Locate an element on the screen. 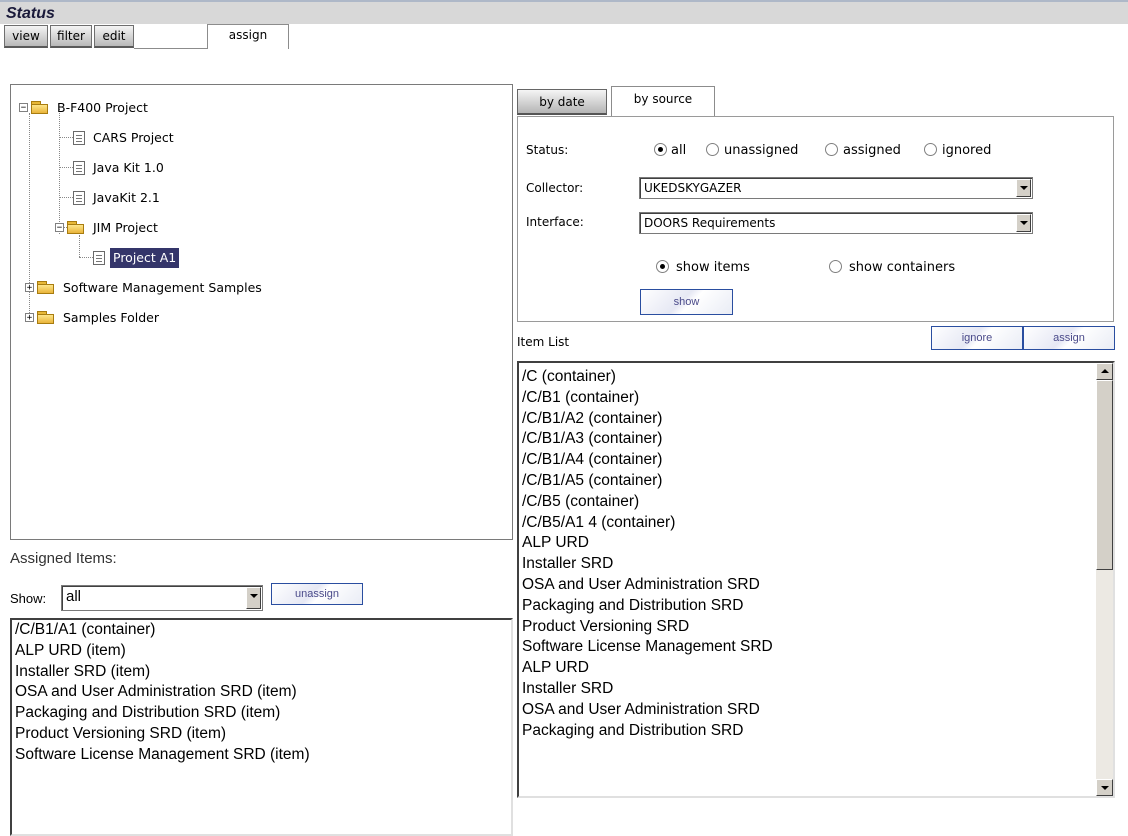  list-item: /C/B5/A1 4 (container) is located at coordinates (807, 523).